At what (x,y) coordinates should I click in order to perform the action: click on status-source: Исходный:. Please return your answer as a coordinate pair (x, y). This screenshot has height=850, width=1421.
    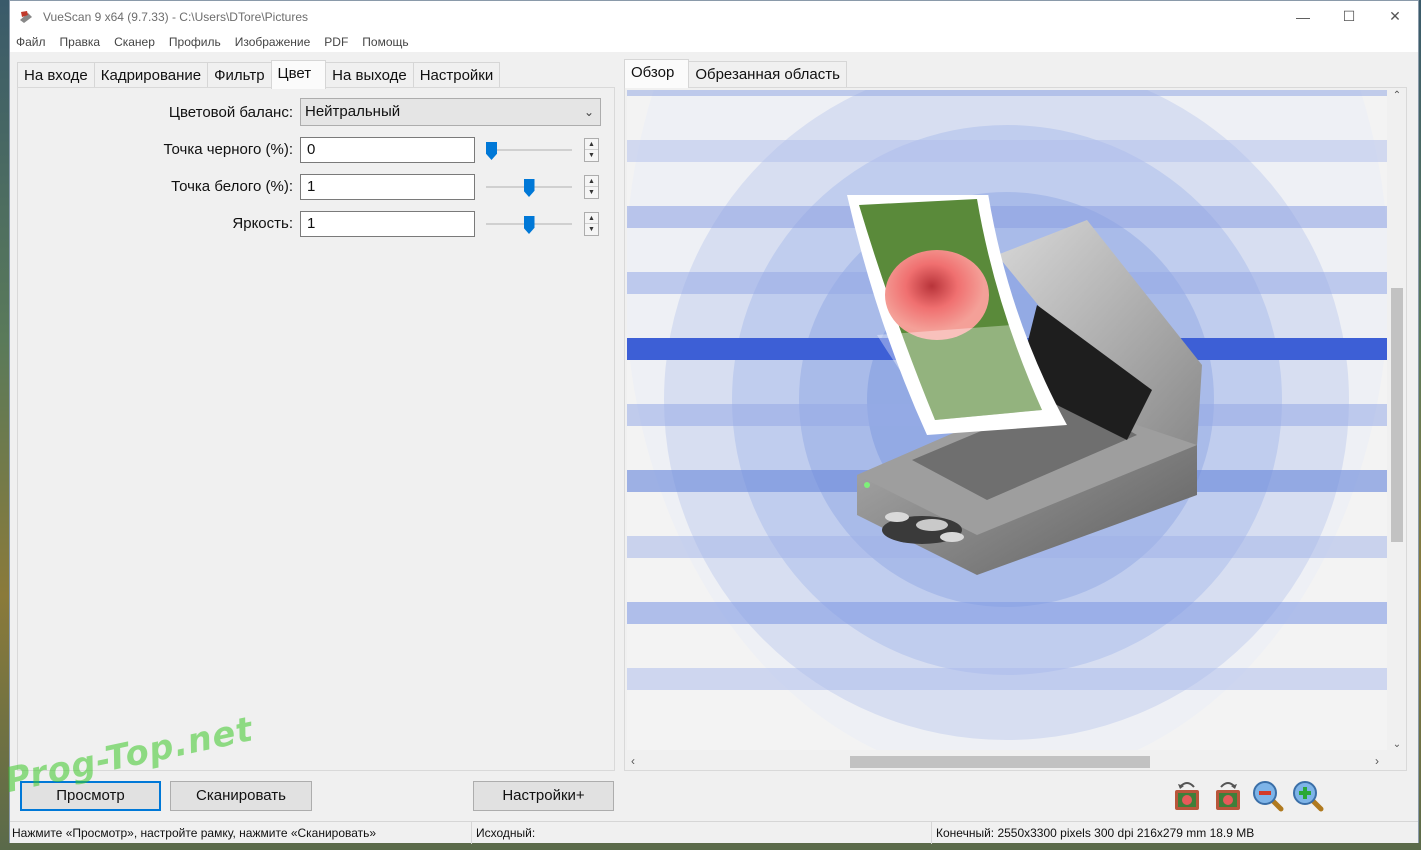
    Looking at the image, I should click on (702, 833).